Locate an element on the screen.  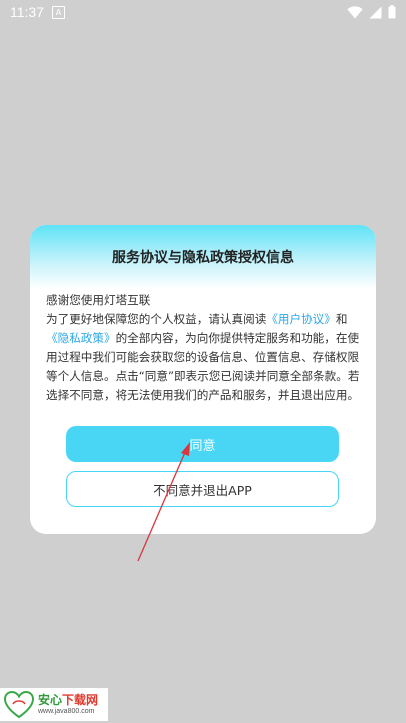
heart-logo-icon is located at coordinates (19, 704).